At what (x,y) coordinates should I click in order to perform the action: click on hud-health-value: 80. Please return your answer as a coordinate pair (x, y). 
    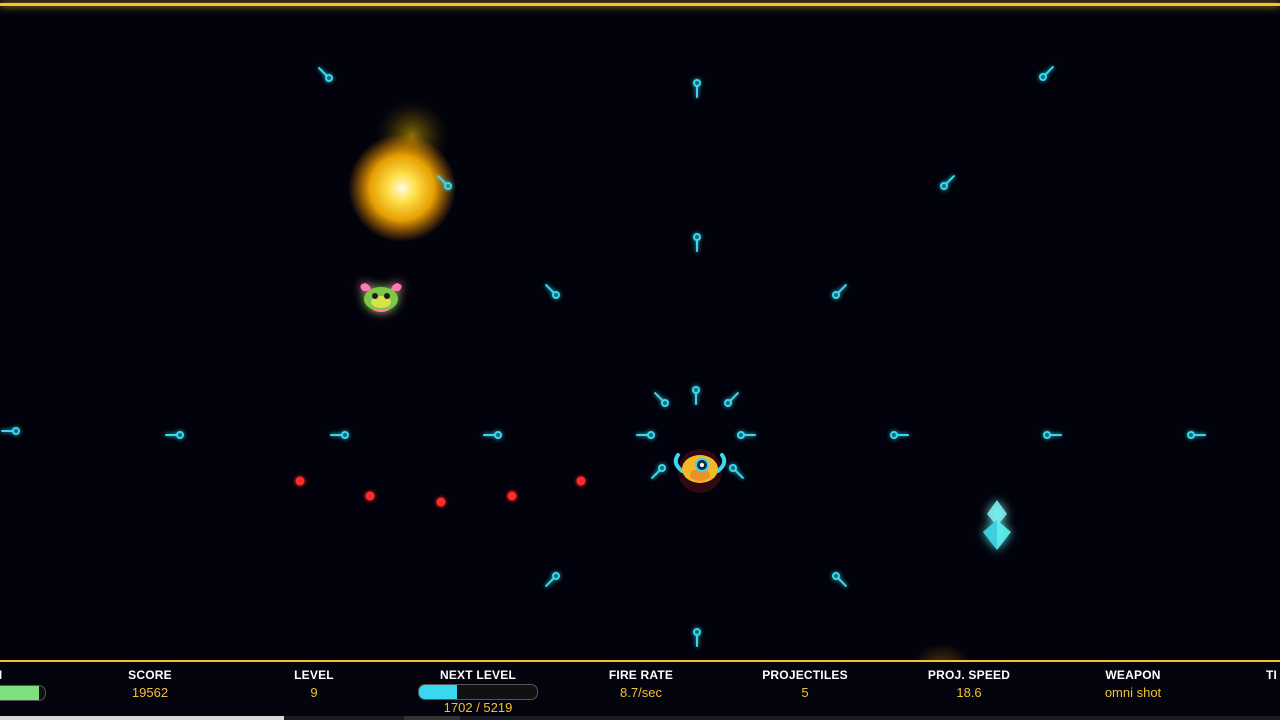
    Looking at the image, I should click on (24, 708).